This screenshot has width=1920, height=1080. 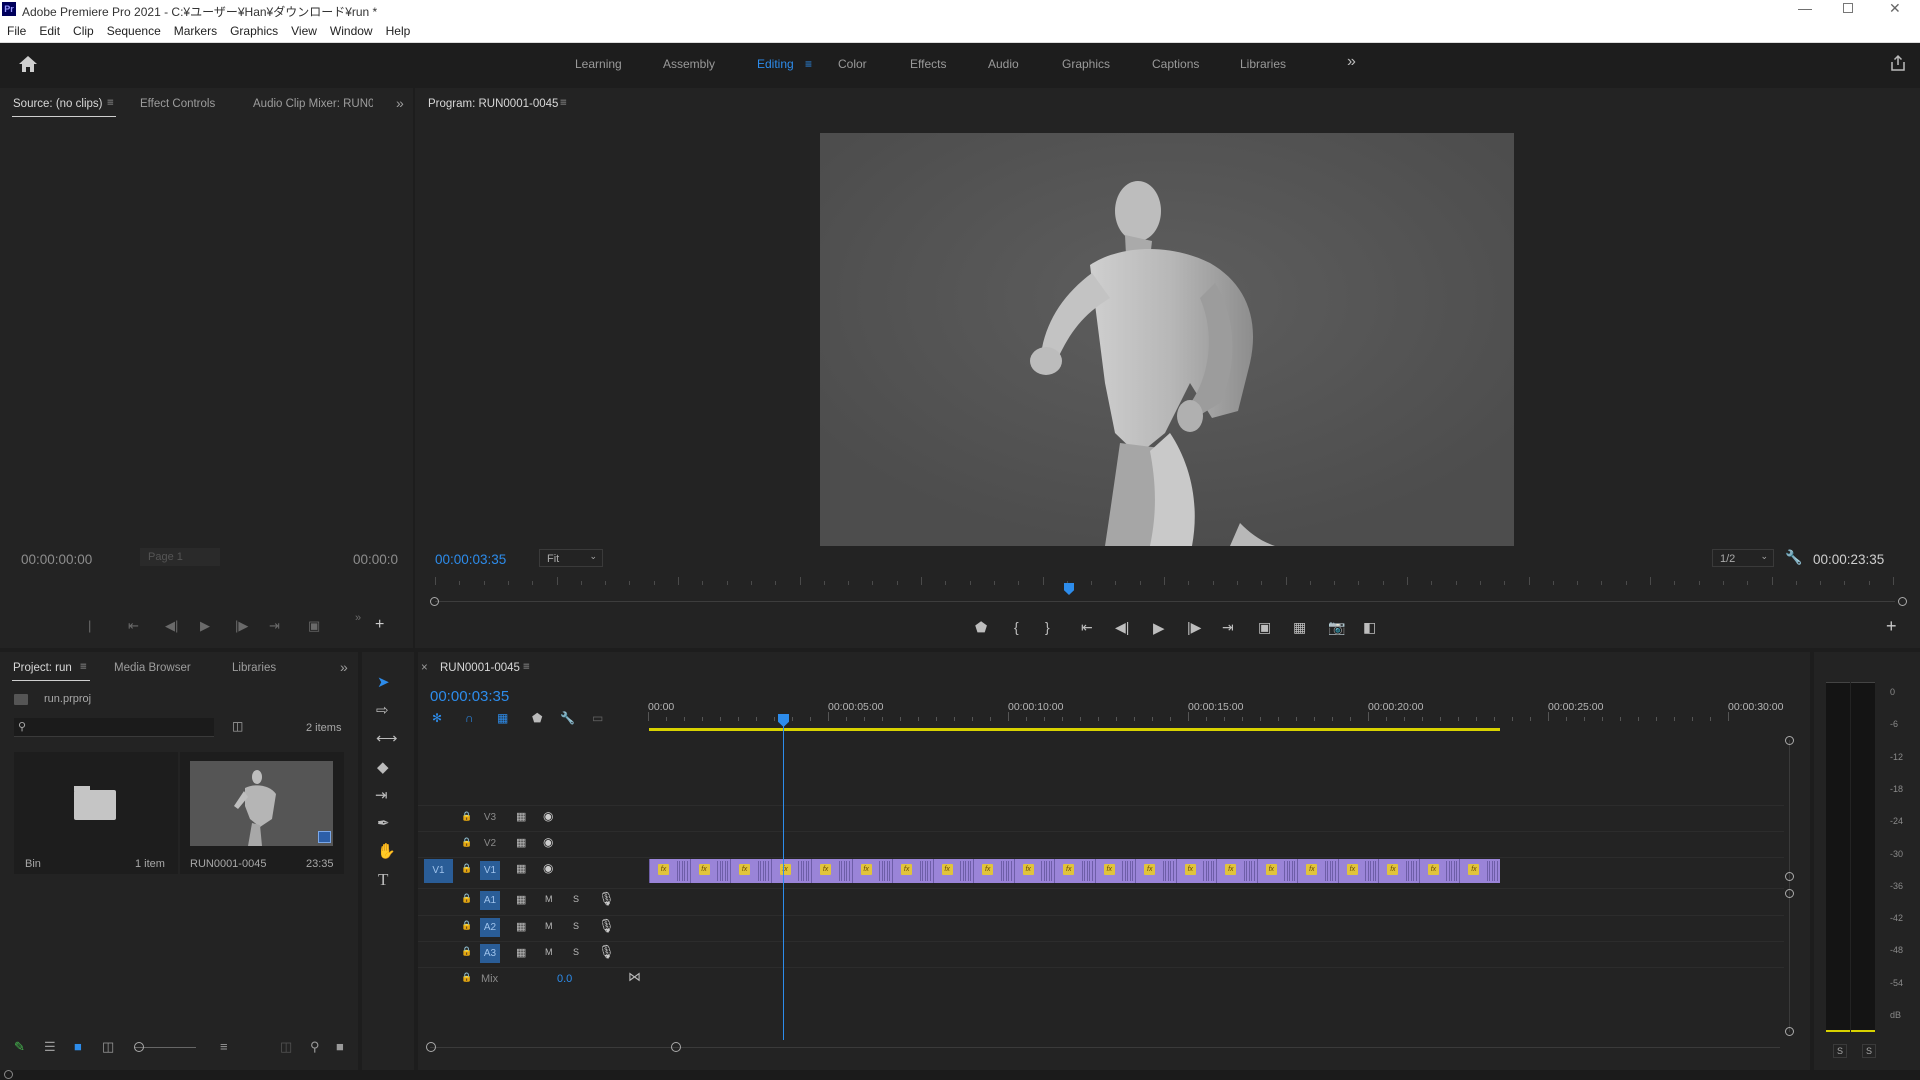 What do you see at coordinates (1263, 64) in the screenshot?
I see `workspace-libraries: Libraries` at bounding box center [1263, 64].